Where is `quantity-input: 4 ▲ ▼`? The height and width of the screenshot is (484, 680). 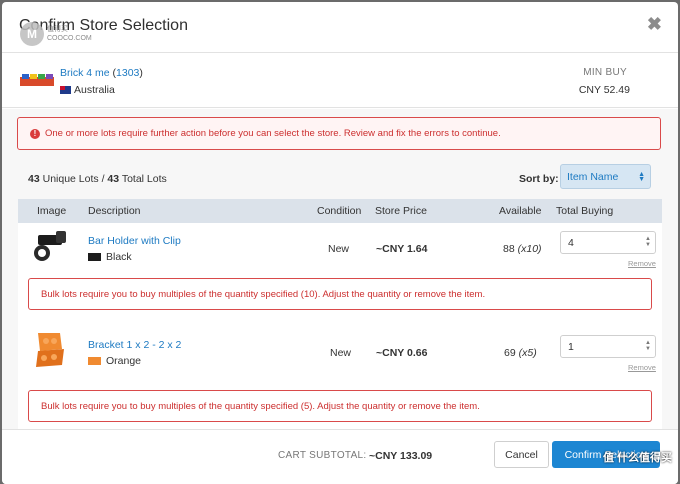
quantity-input: 4 ▲ ▼ is located at coordinates (608, 242).